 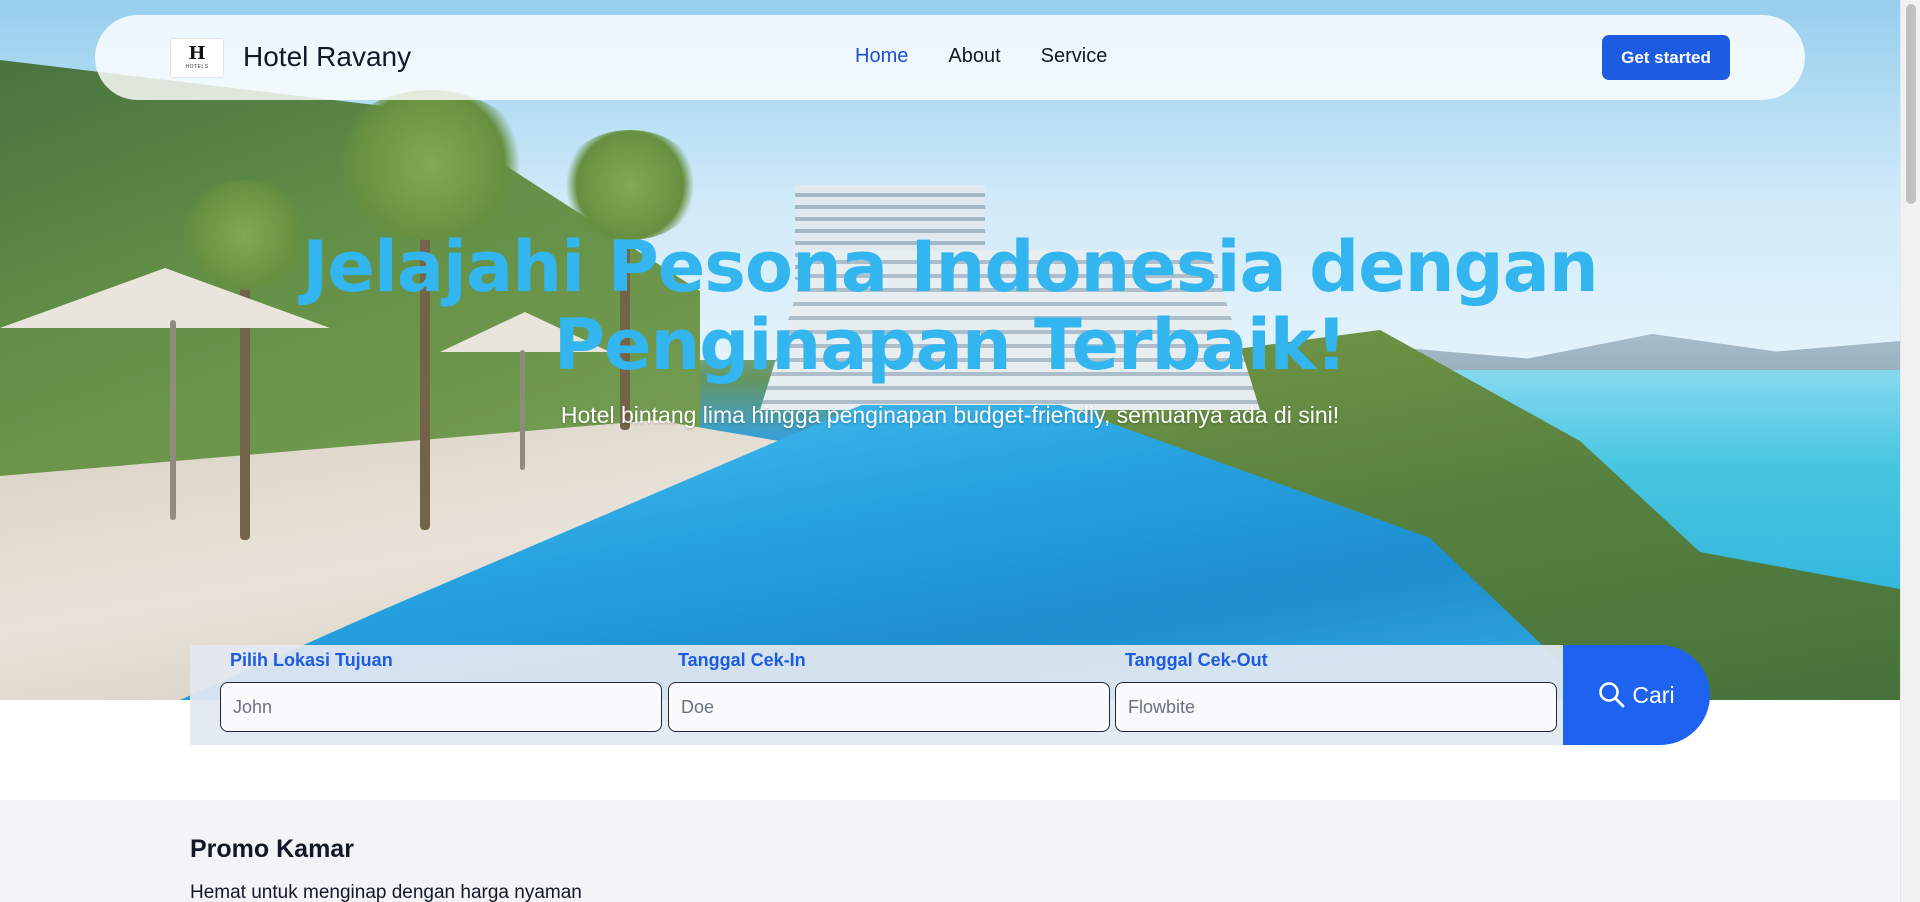 I want to click on search-button-label: Cari, so click(x=1653, y=694).